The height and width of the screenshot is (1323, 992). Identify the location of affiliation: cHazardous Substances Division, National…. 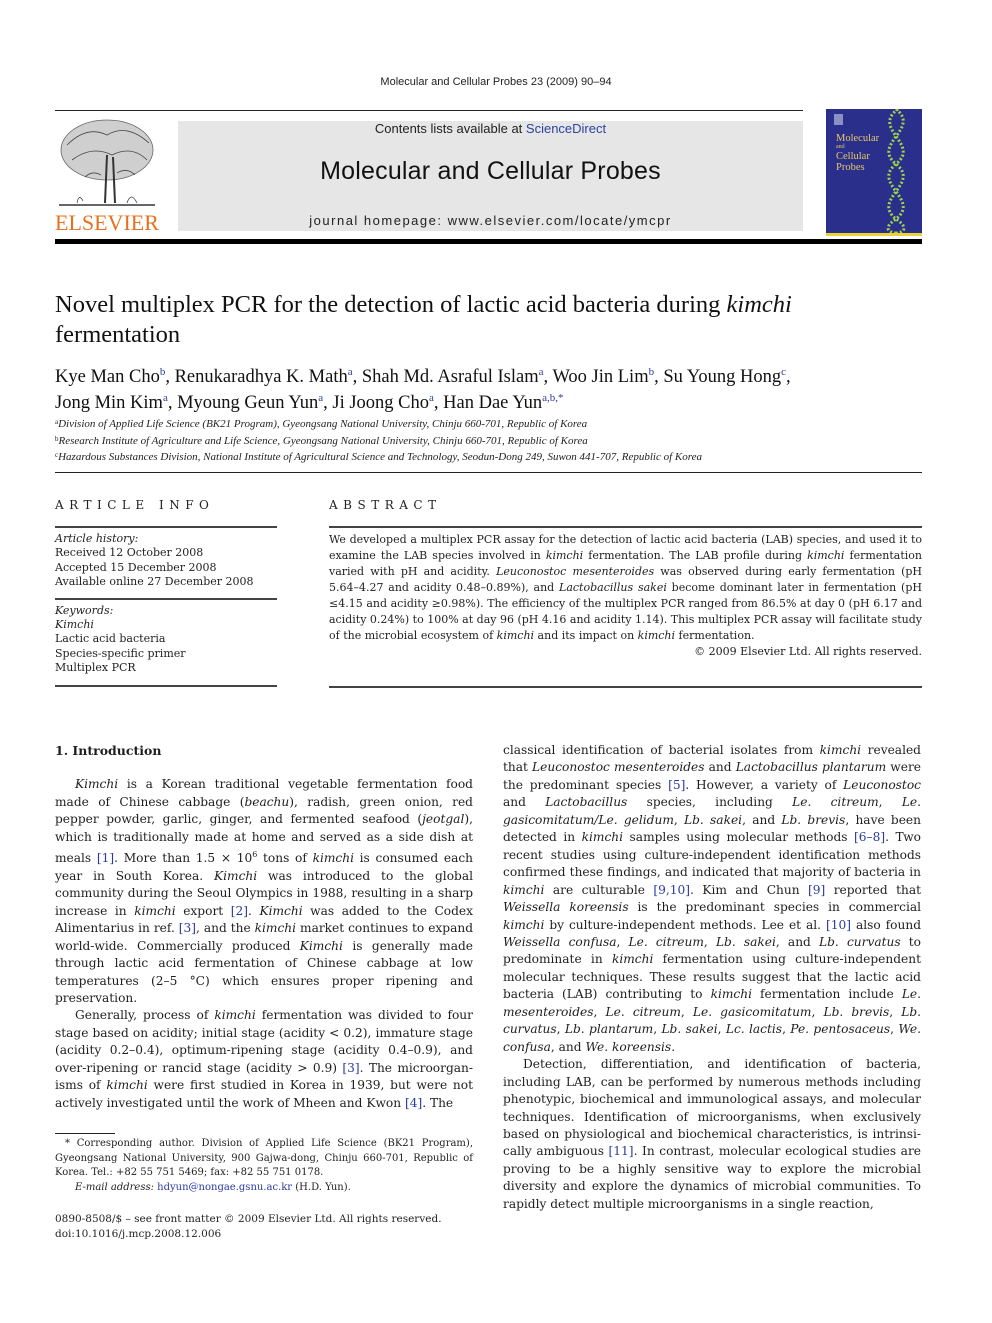
(378, 457).